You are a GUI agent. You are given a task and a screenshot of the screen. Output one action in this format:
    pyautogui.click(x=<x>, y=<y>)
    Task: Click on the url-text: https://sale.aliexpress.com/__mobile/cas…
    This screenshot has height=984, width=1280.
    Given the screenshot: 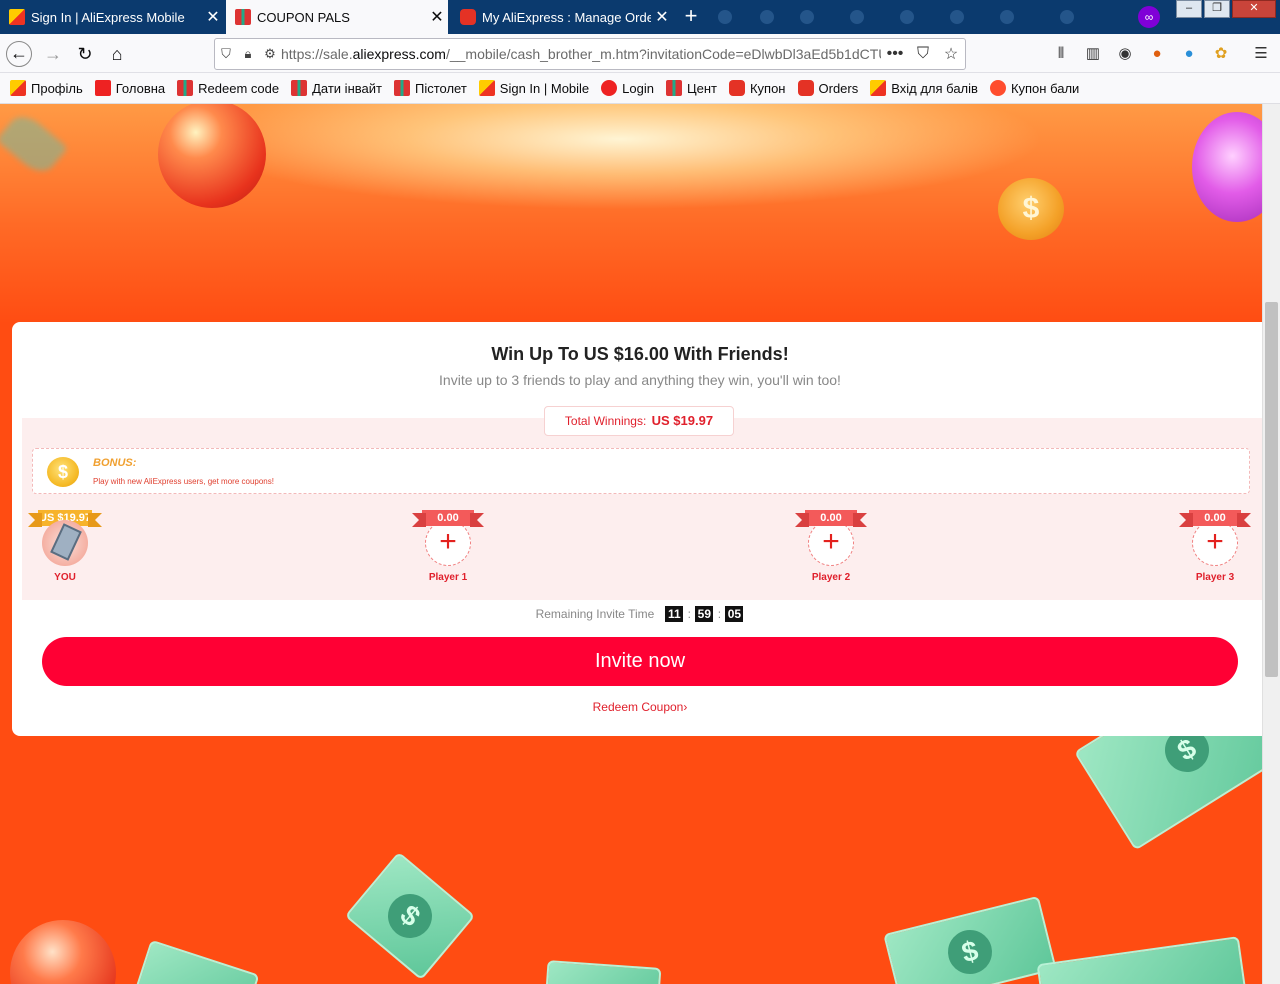 What is the action you would take?
    pyautogui.click(x=581, y=54)
    